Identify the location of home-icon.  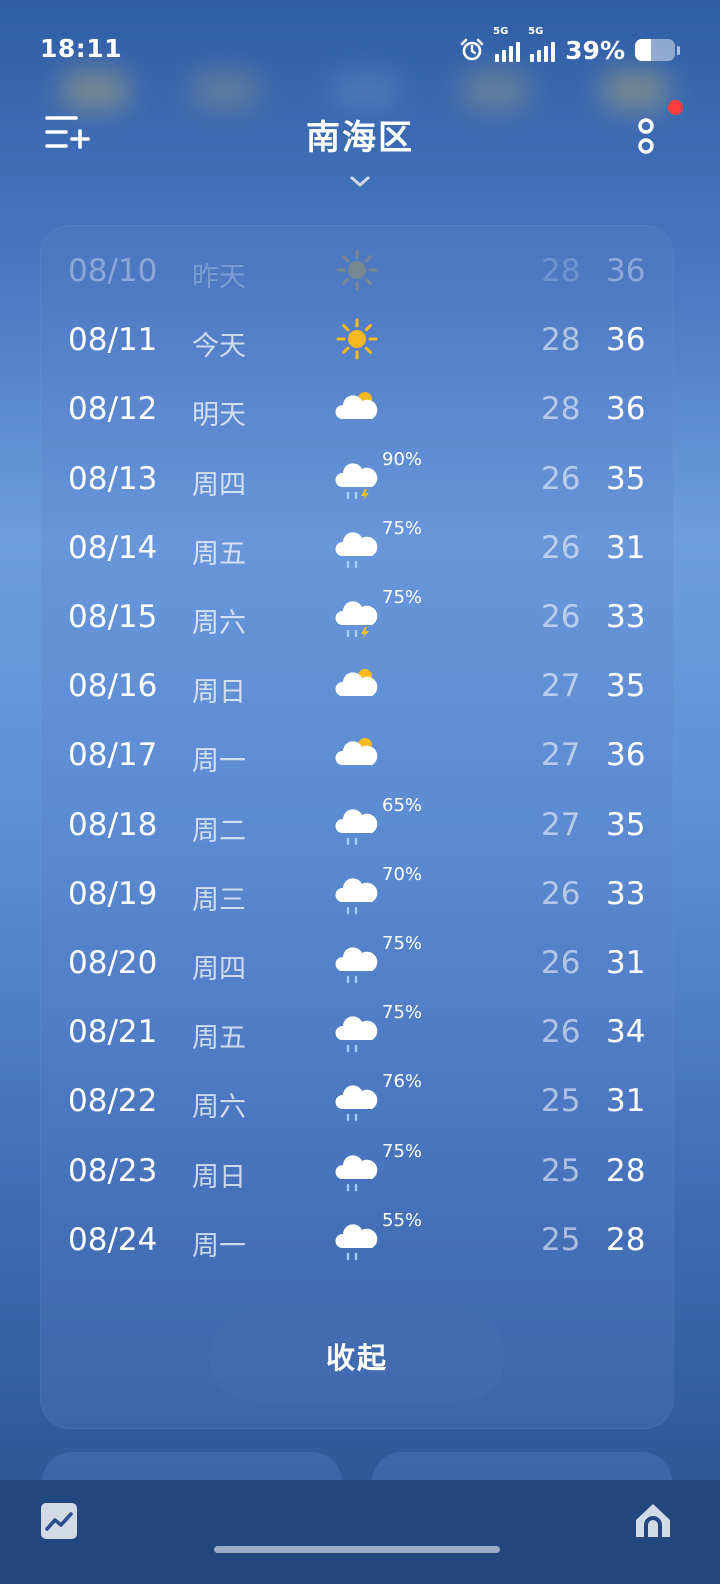
(653, 1520).